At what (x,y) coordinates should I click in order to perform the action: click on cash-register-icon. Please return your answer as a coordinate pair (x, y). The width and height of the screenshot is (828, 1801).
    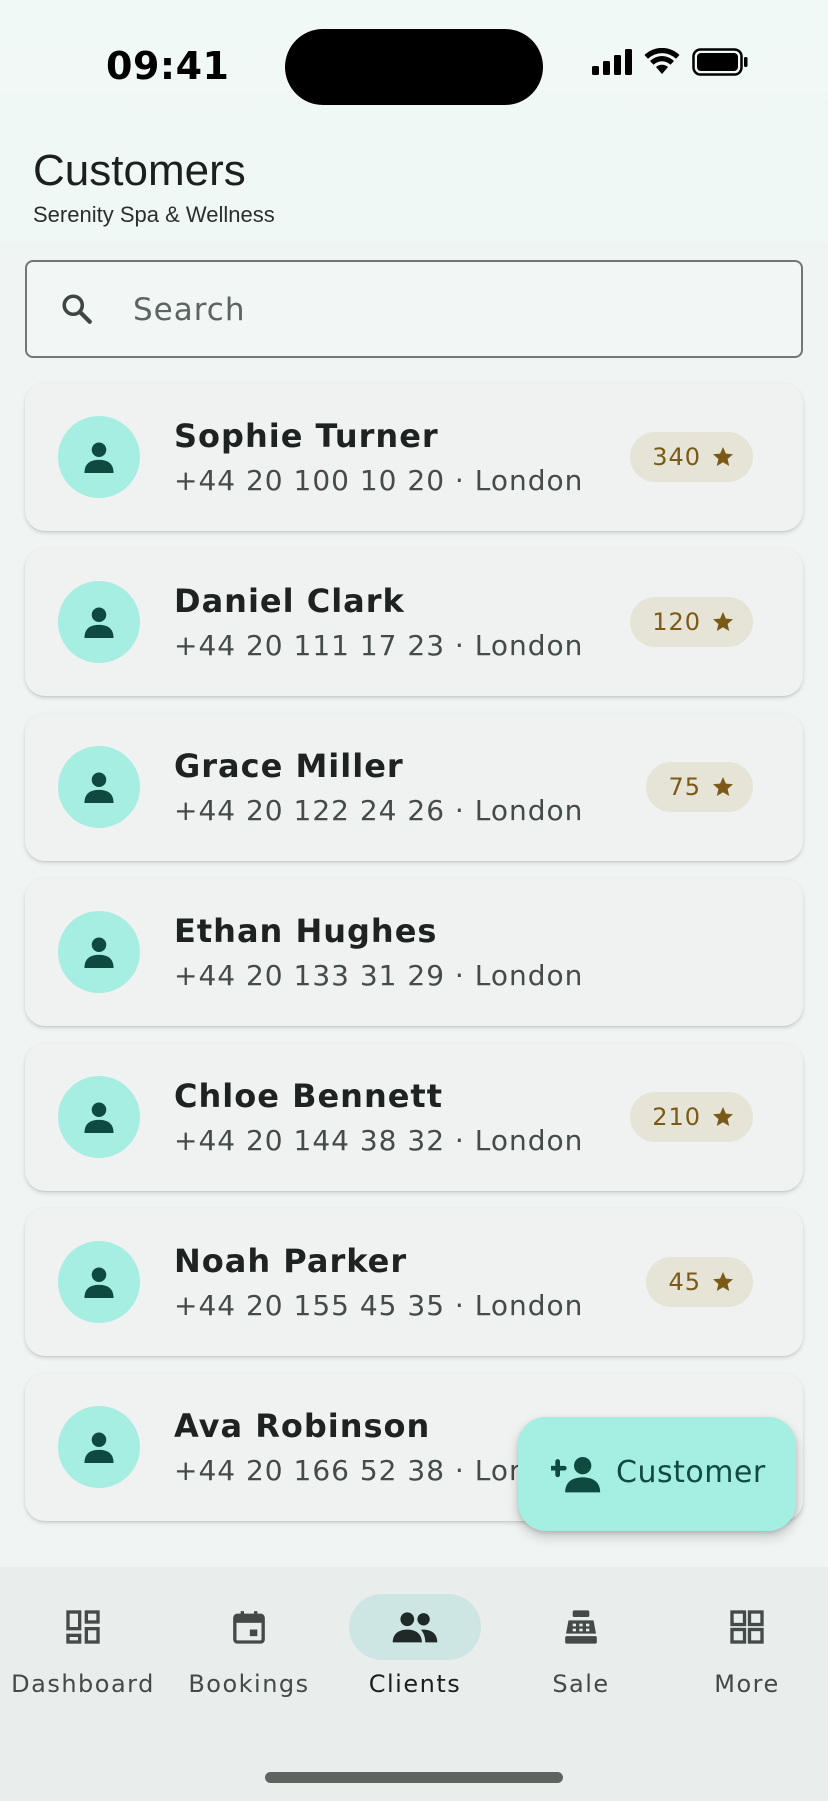
    Looking at the image, I should click on (581, 1627).